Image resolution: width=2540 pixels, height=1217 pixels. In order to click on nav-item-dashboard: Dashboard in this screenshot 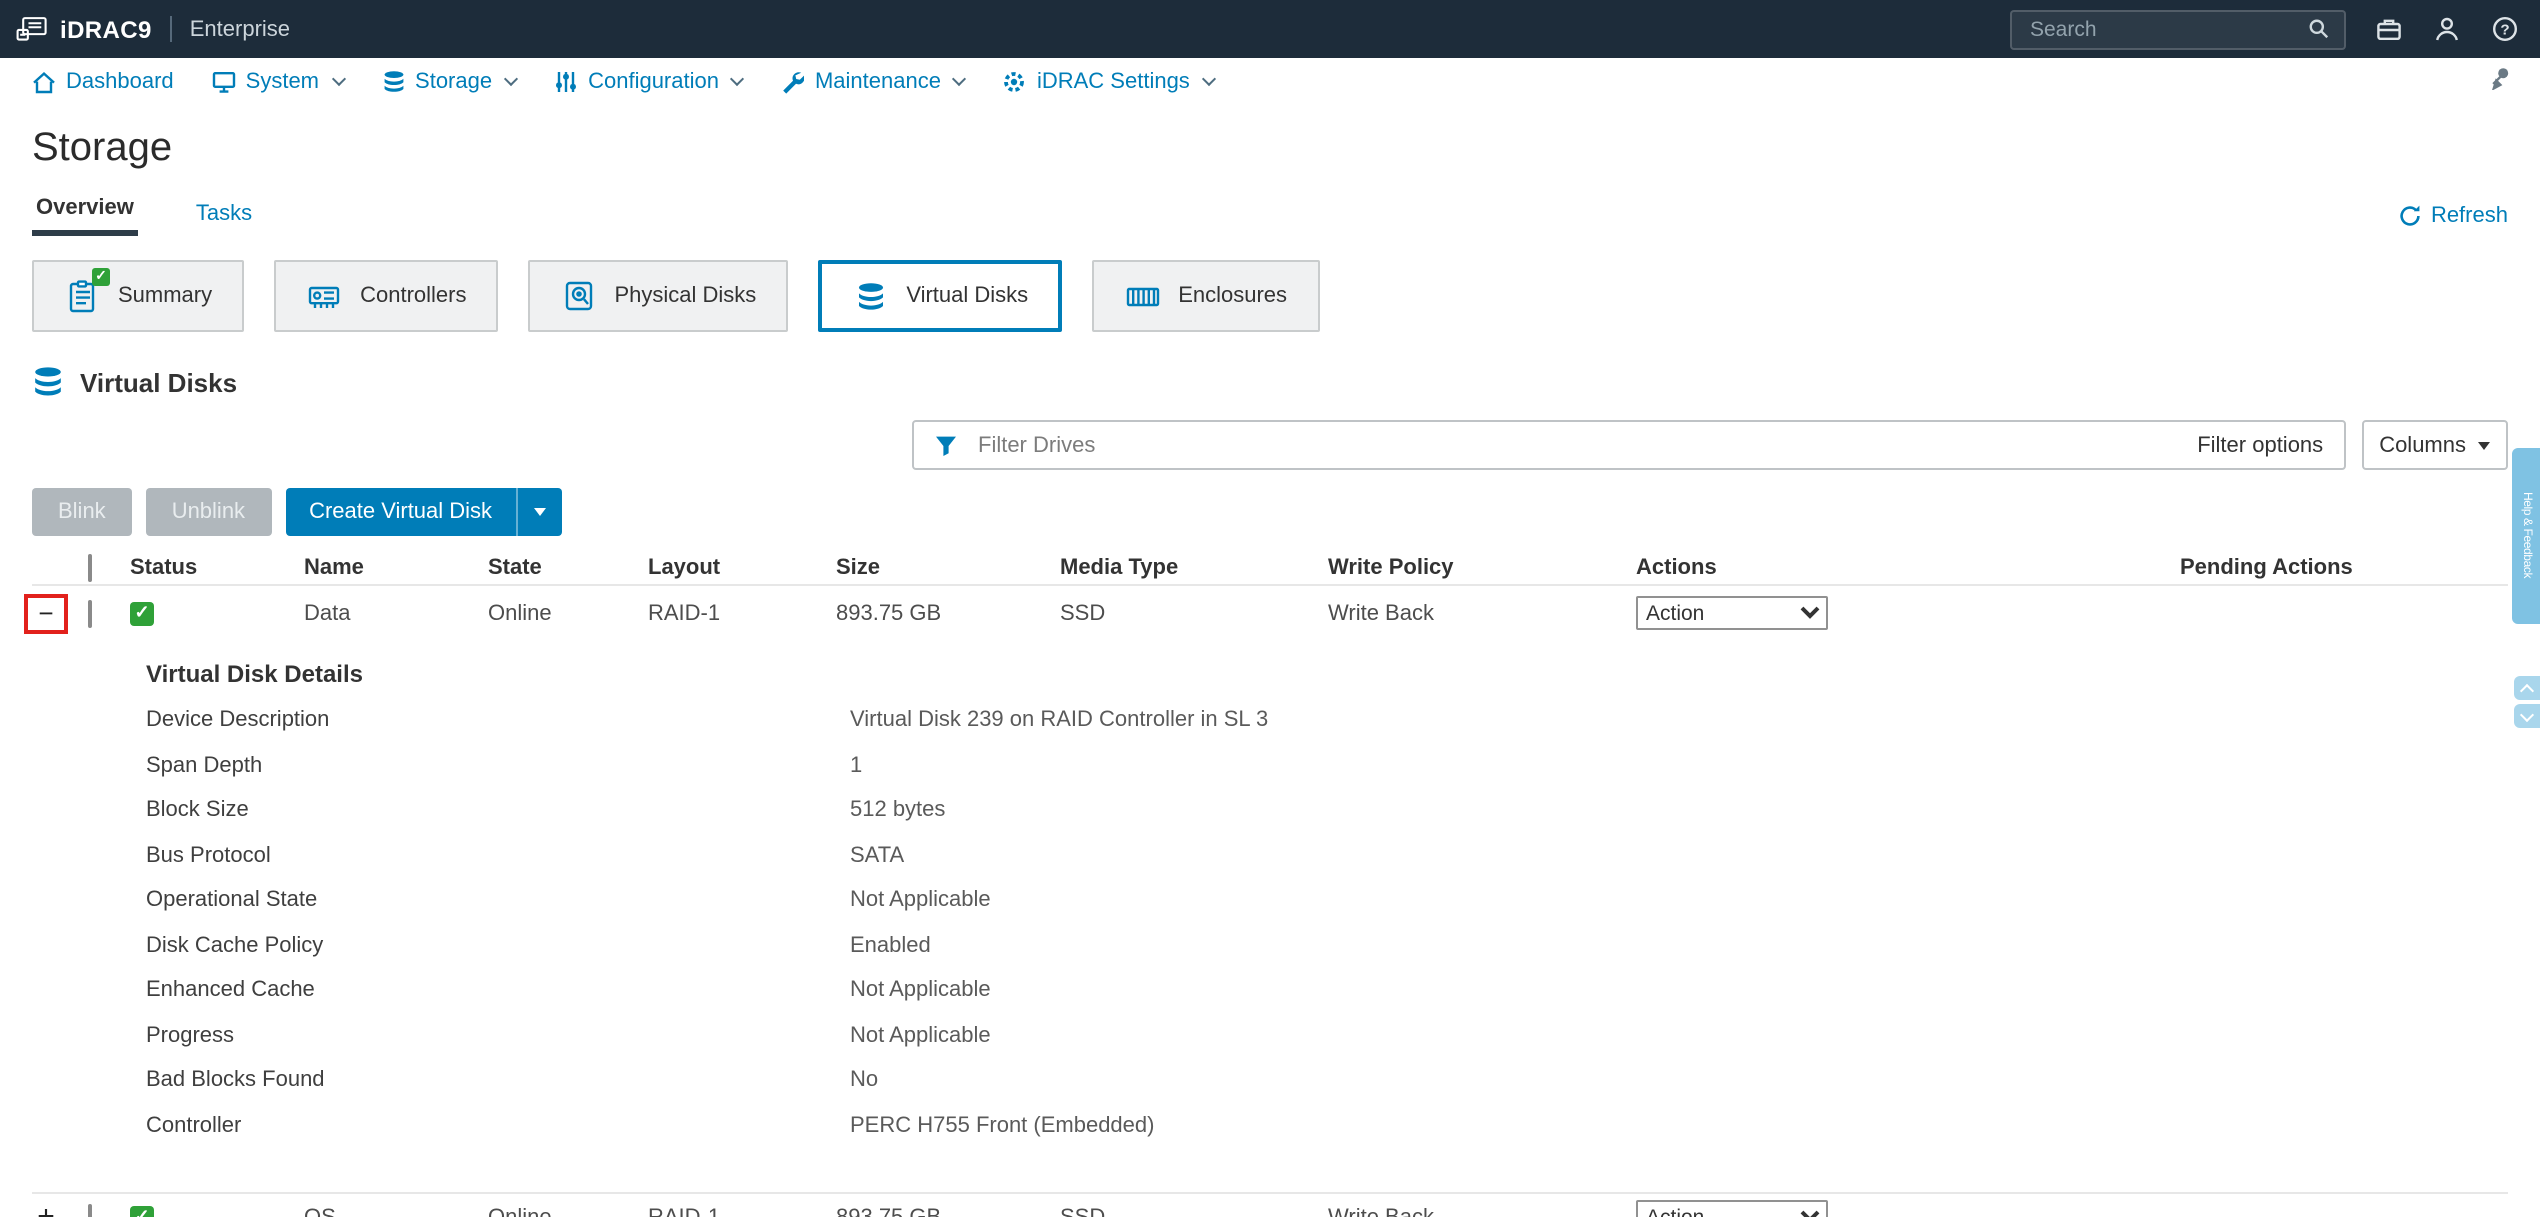, I will do `click(103, 82)`.